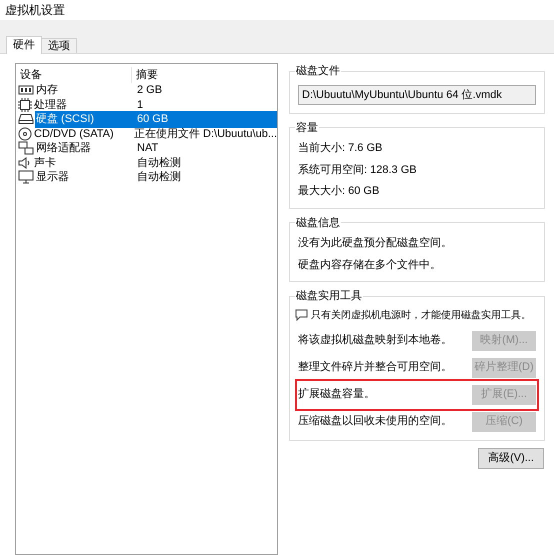 This screenshot has width=554, height=555. I want to click on device-row: 处理器 1, so click(146, 105).